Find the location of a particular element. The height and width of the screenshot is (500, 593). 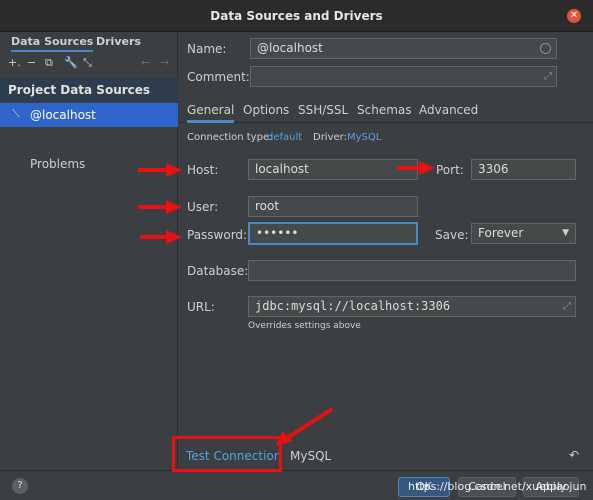

user-field: root is located at coordinates (333, 206).